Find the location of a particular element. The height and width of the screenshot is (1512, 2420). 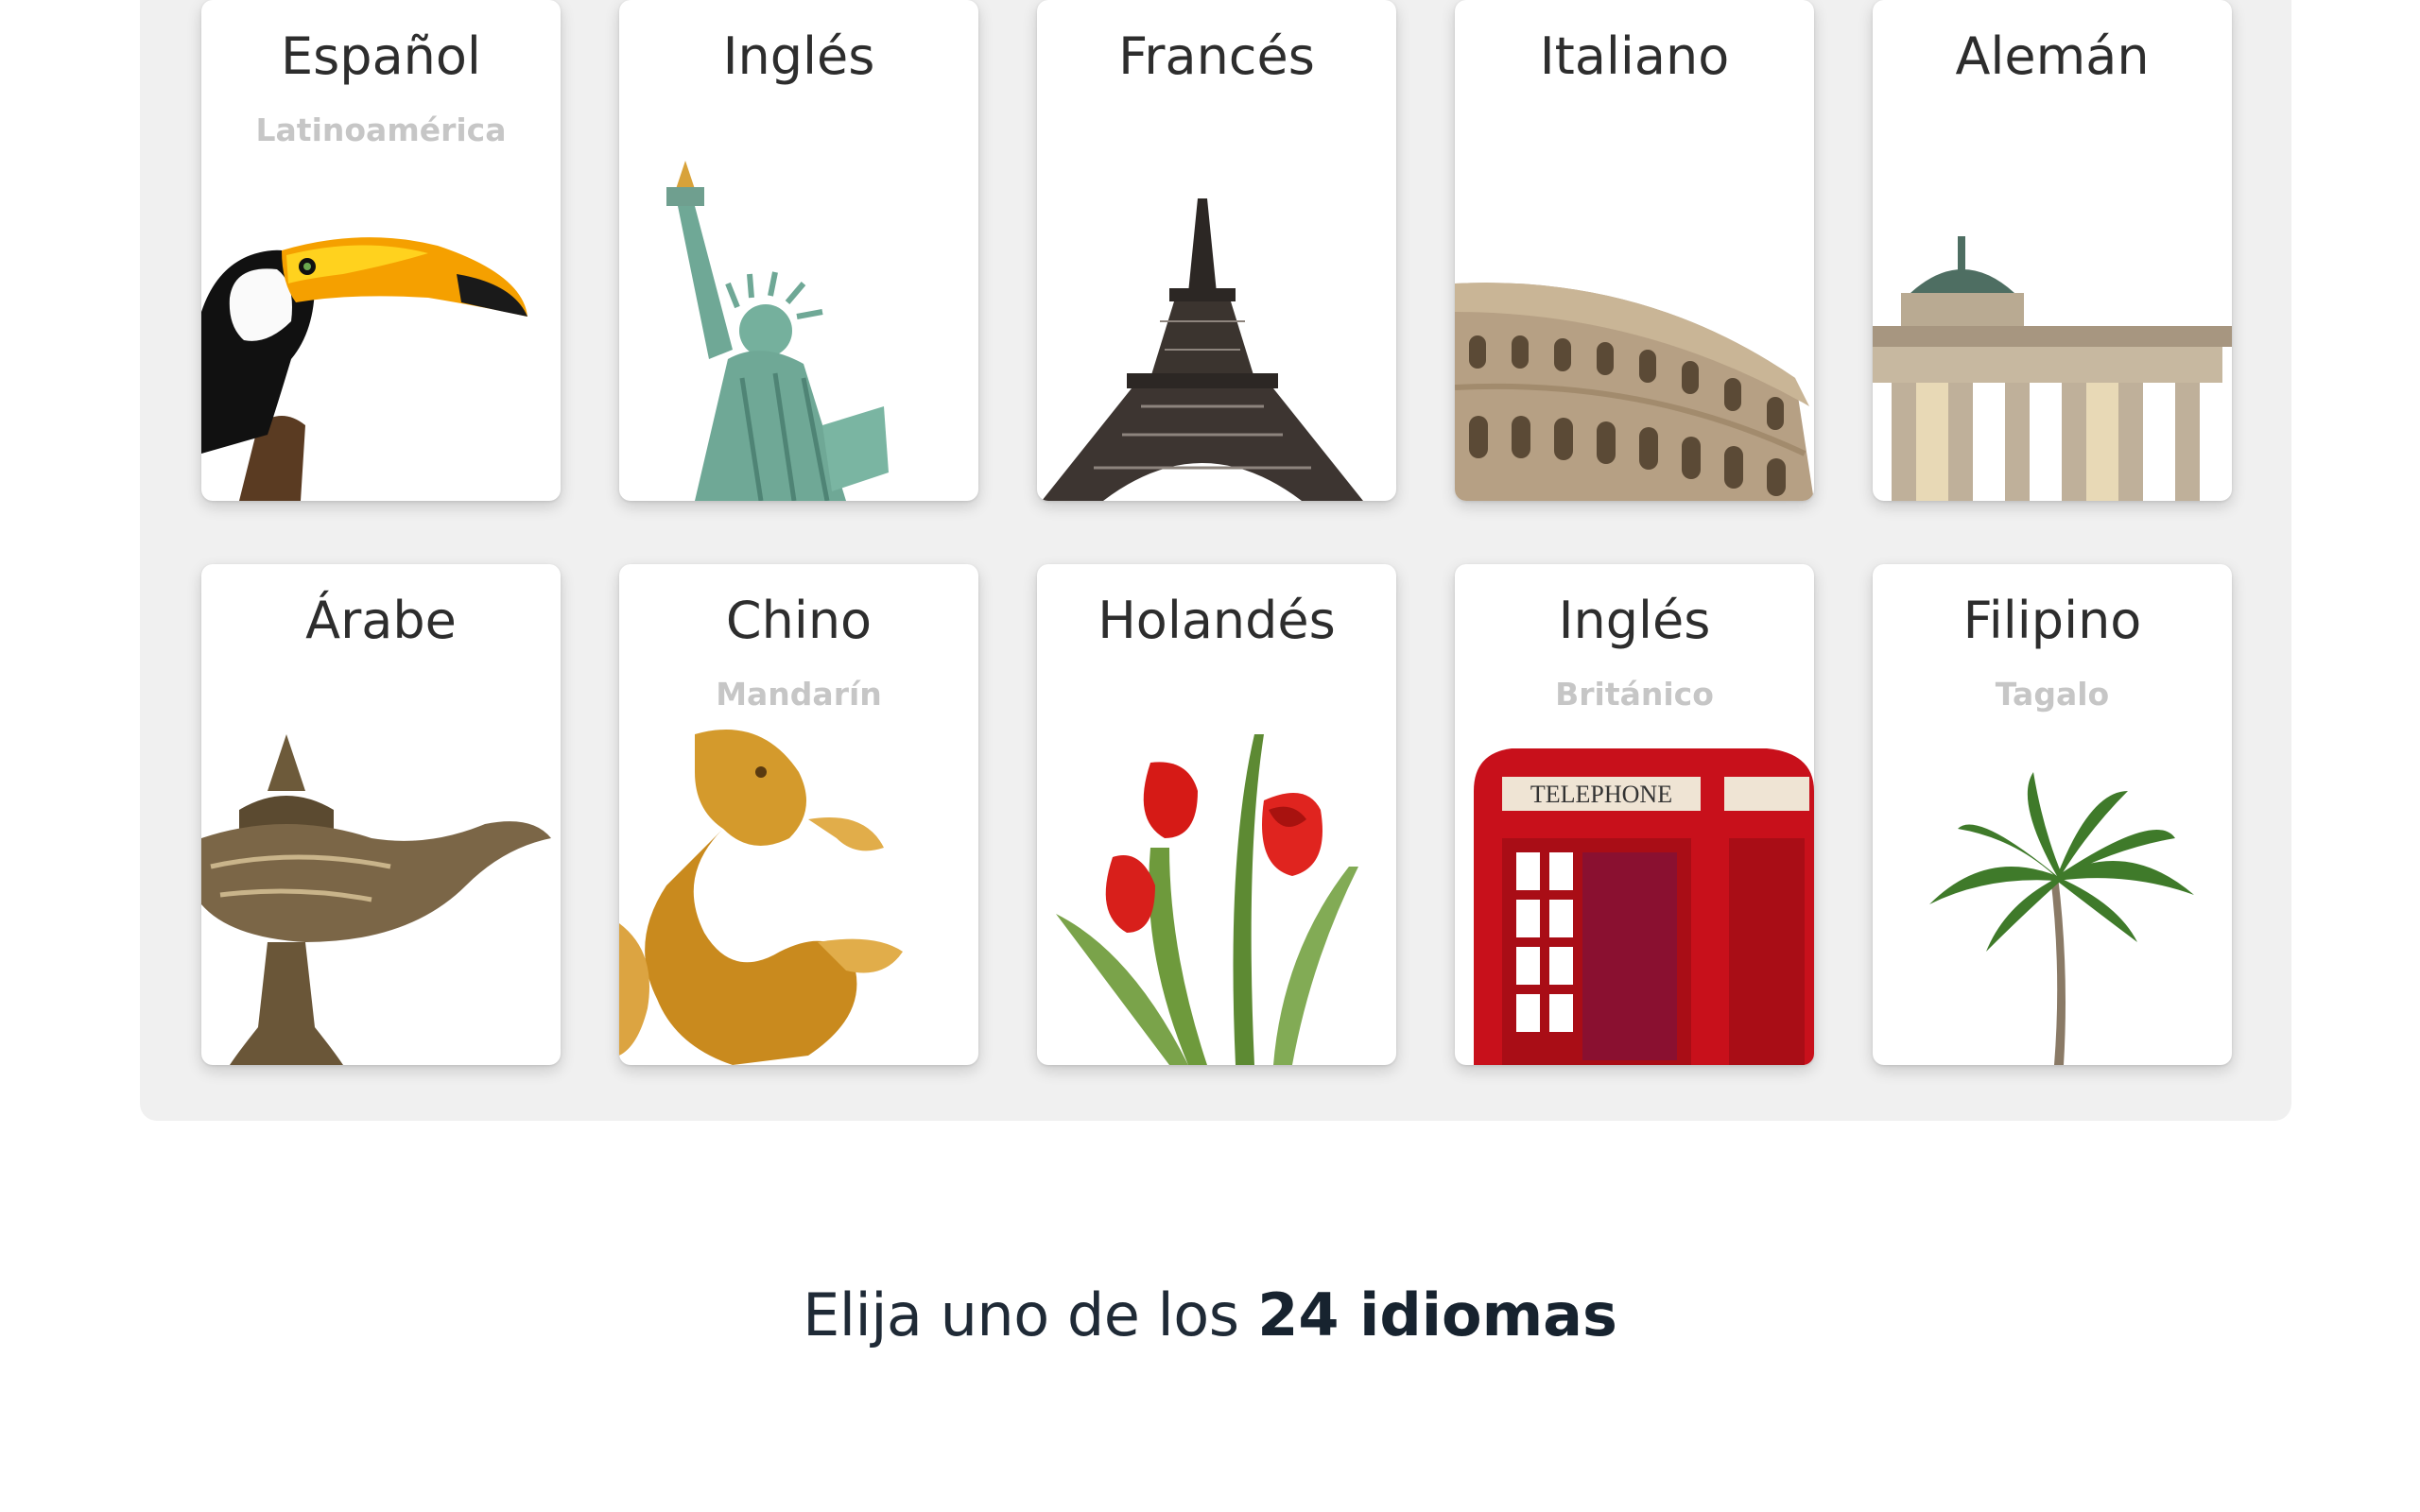

eiffel-tower-icon is located at coordinates (1203, 349).